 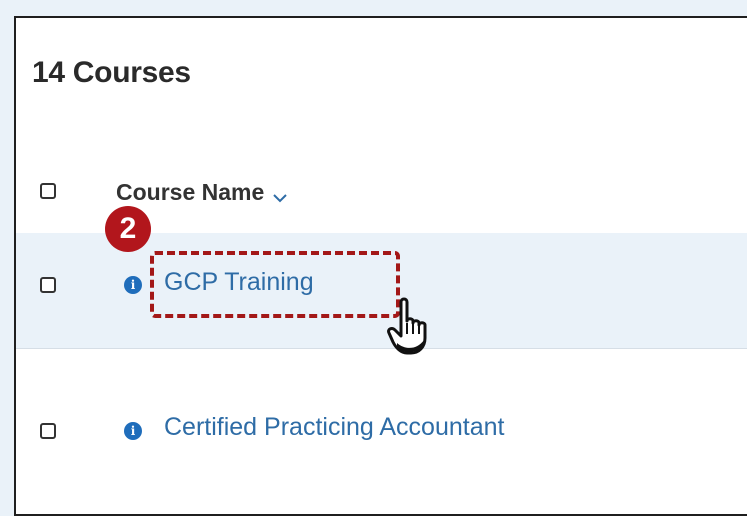 I want to click on page-title: 14 Courses, so click(x=111, y=72).